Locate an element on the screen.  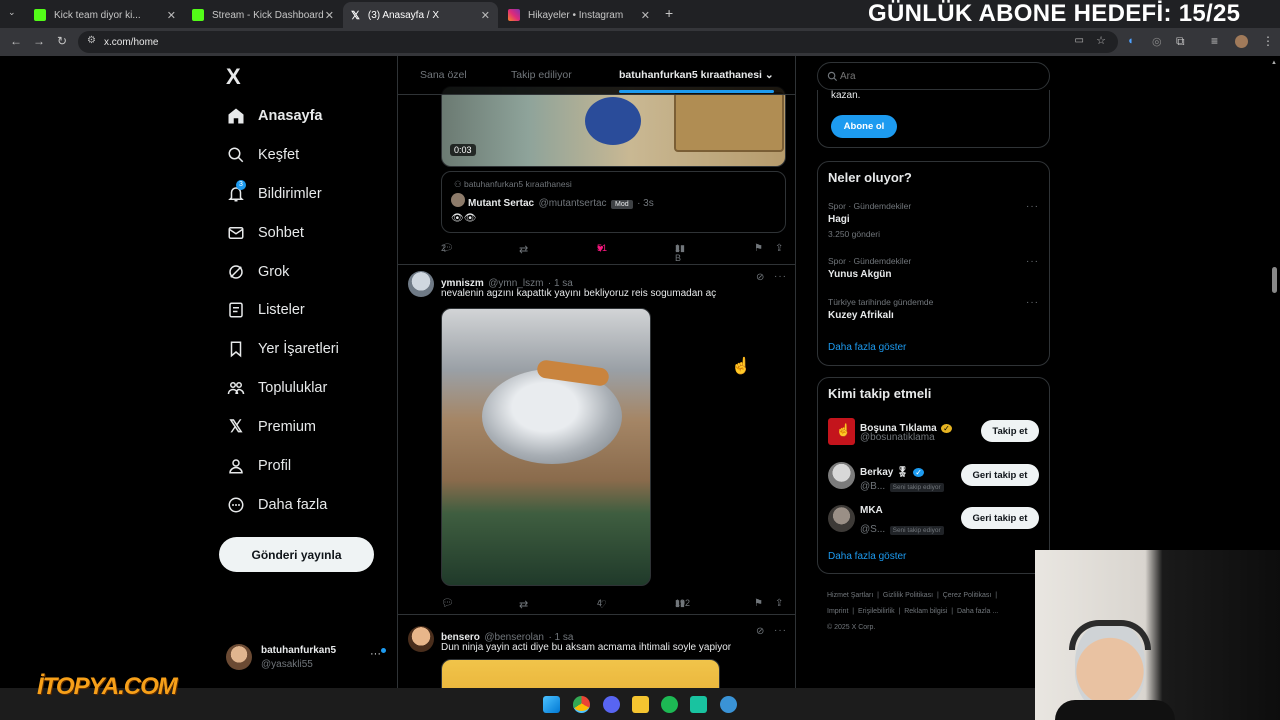
tab-search-chevron-icon: ⌄ is located at coordinates (12, 12).